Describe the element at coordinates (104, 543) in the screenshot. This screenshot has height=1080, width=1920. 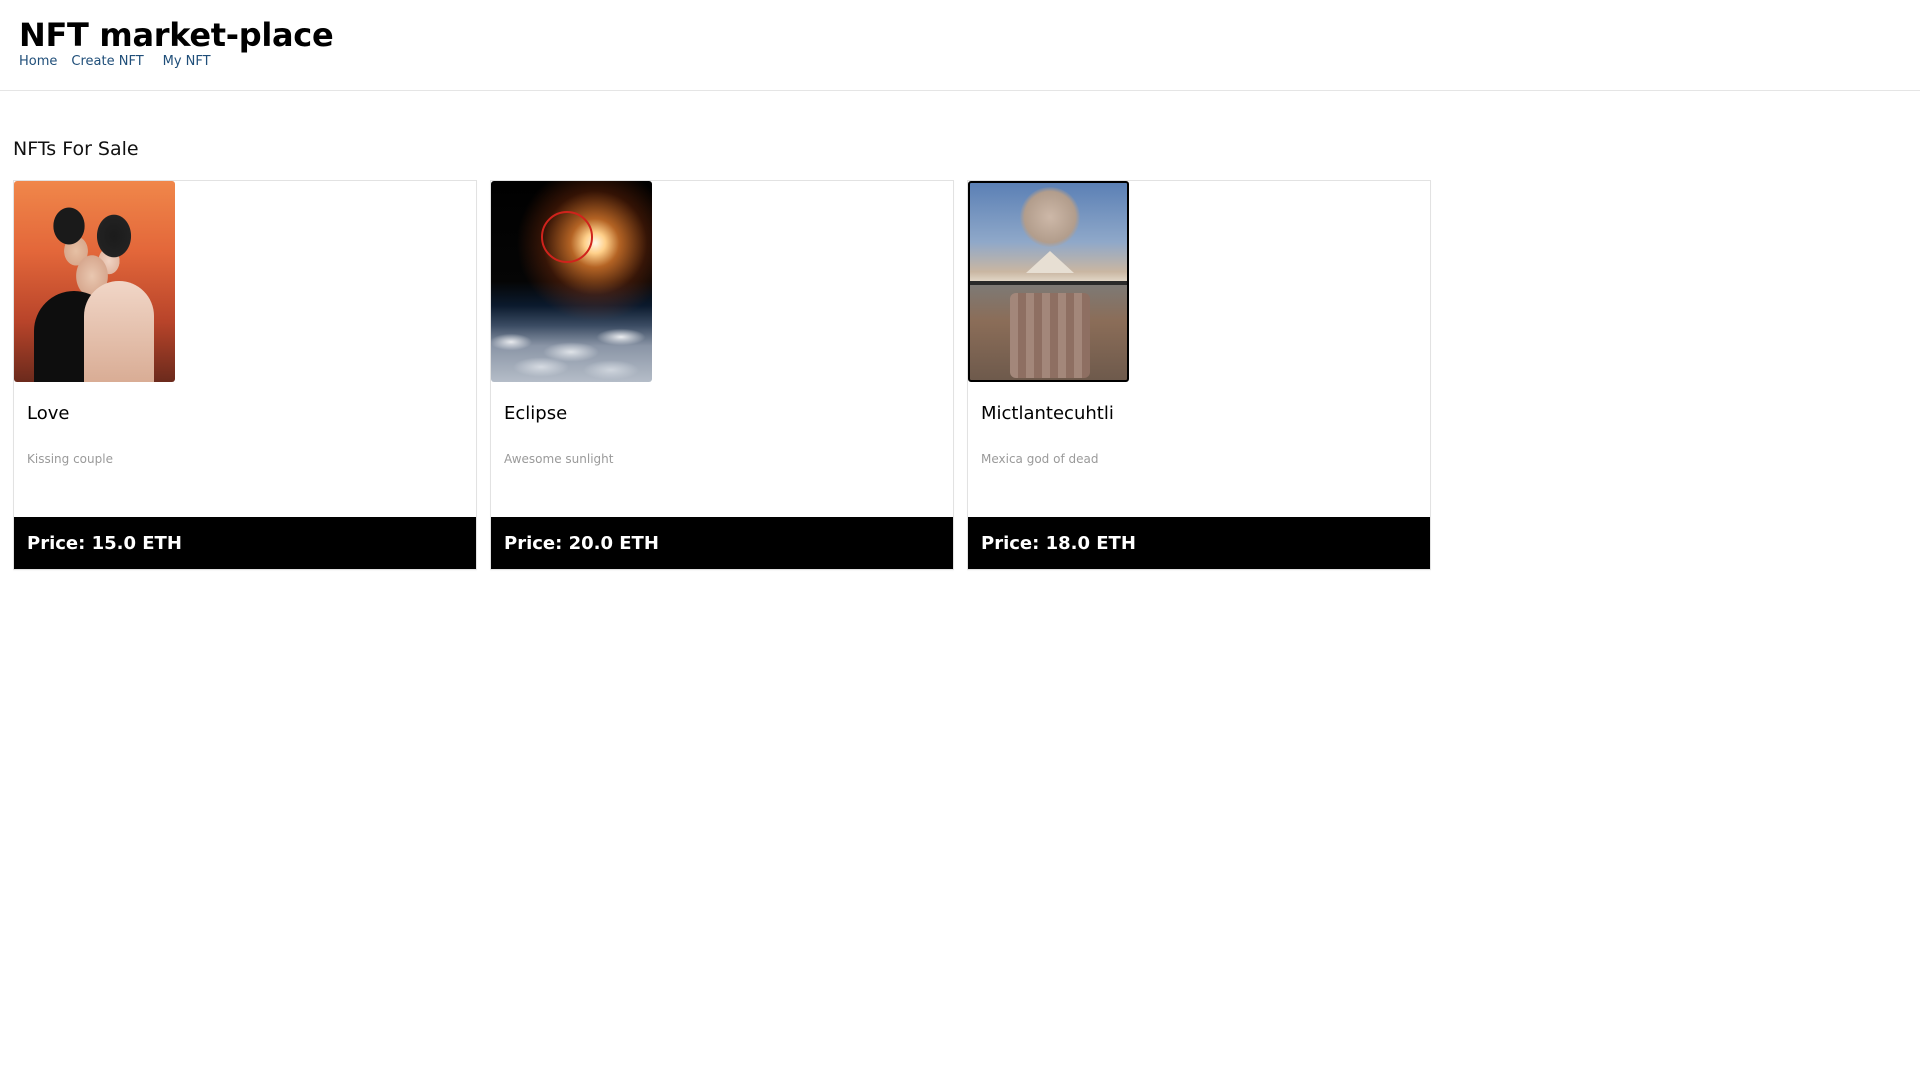
I see `nft-price: Price: 15.0 ETH` at that location.